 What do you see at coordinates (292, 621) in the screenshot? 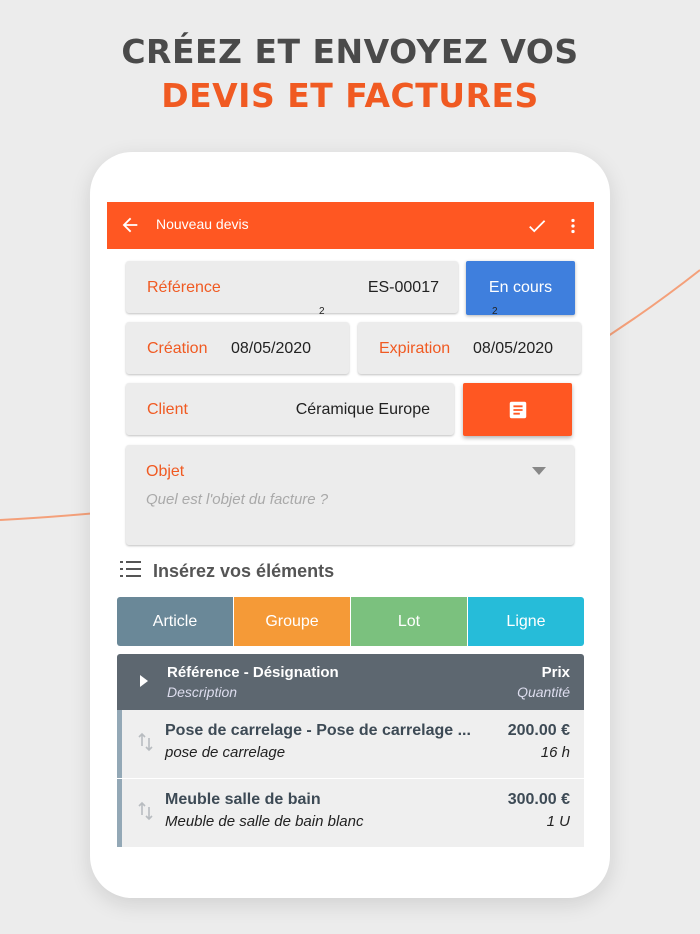
I see `tab-groupe: Groupe` at bounding box center [292, 621].